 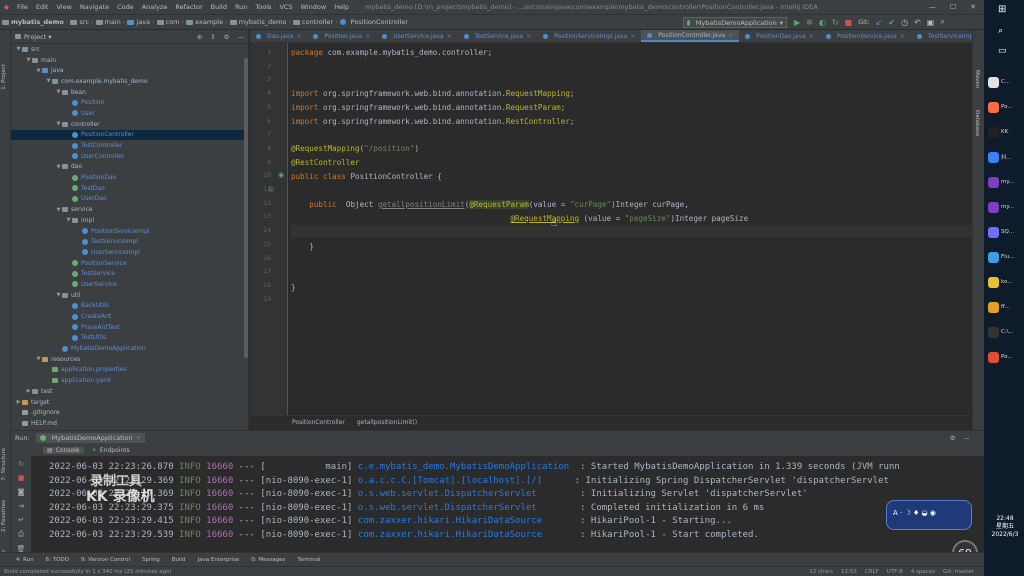 I want to click on history-icon: ◷, so click(x=904, y=22).